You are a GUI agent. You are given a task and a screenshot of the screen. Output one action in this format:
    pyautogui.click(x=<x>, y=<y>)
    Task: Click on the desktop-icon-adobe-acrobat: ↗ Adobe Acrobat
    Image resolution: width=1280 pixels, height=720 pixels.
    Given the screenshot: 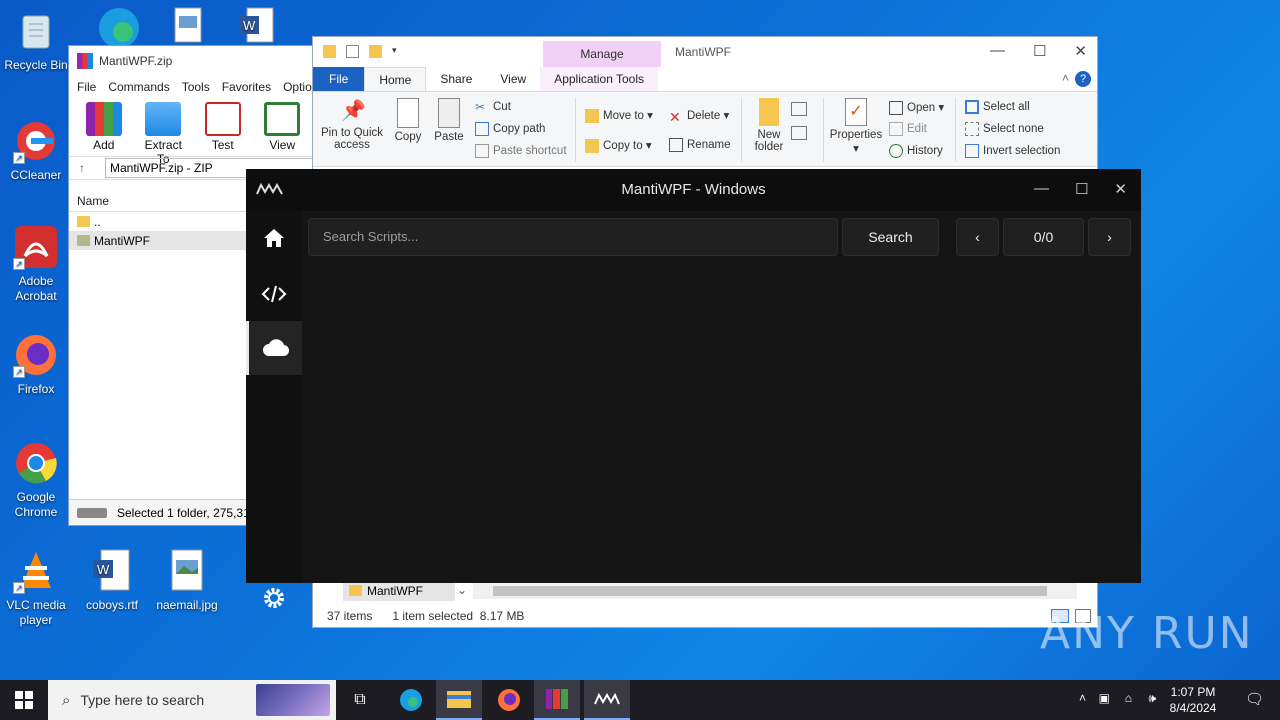 What is the action you would take?
    pyautogui.click(x=36, y=264)
    